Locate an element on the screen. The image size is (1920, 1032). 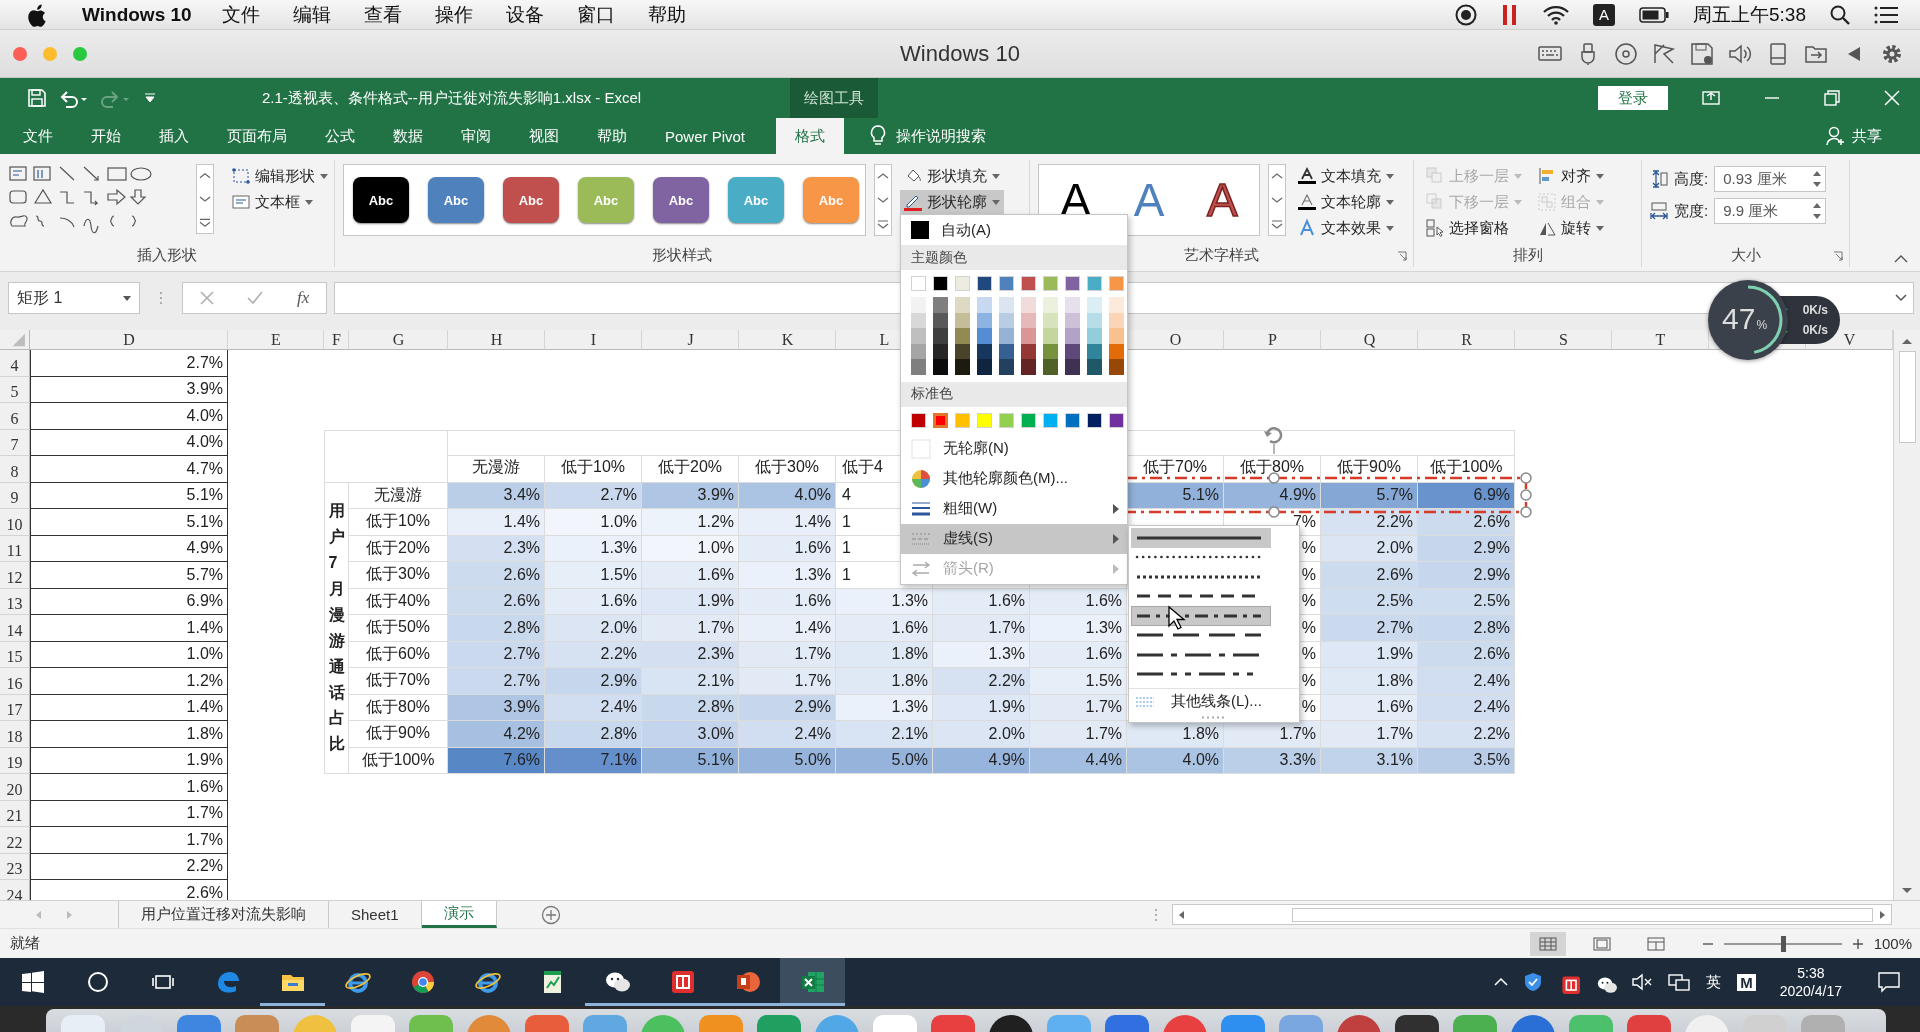
context-tab-label: 绘图工具 is located at coordinates (834, 98).